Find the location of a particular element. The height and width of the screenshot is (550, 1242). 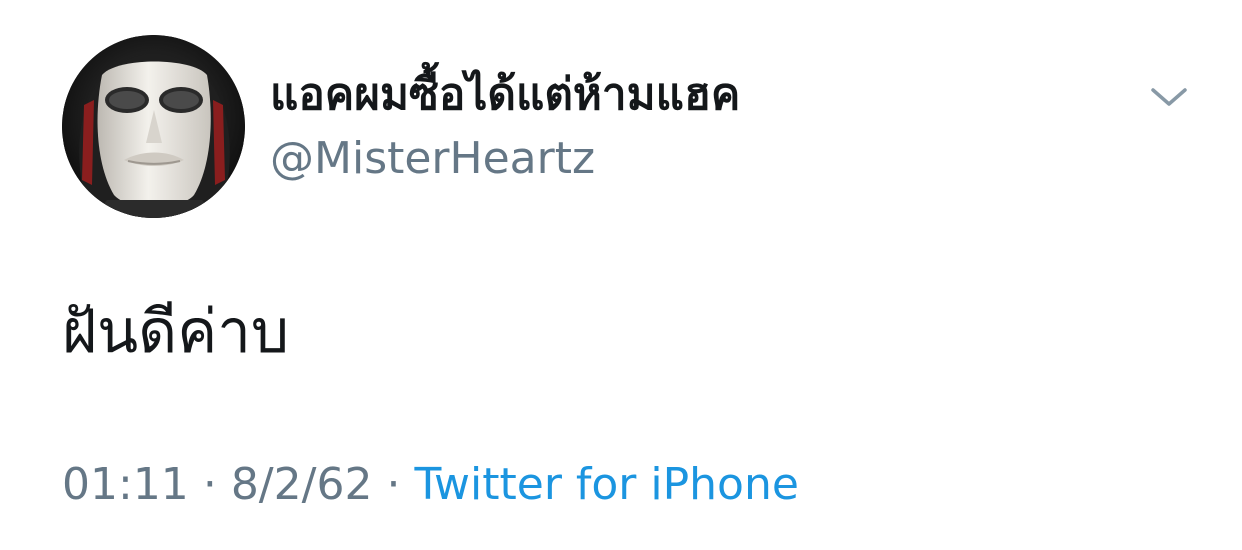

author-handle: @MisterHeartz is located at coordinates (432, 159).